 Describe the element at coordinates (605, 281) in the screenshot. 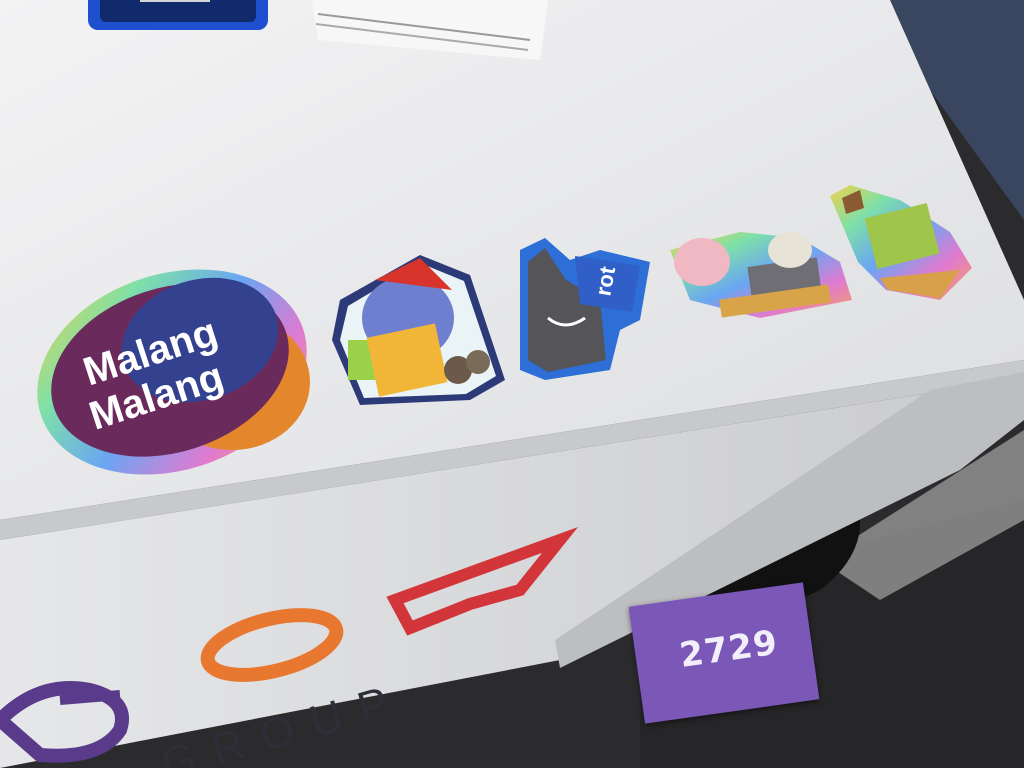

I see `tag-text: rot` at that location.